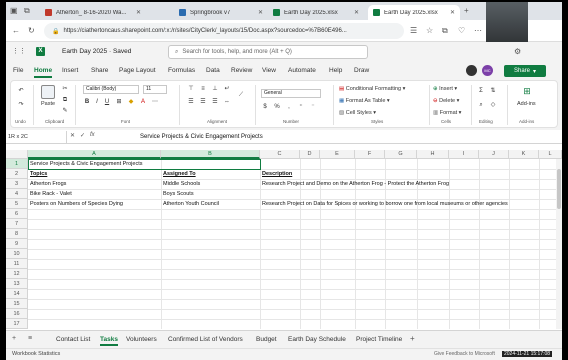 The width and height of the screenshot is (568, 360). I want to click on workbook-statistics: Workbook Statistics, so click(36, 354).